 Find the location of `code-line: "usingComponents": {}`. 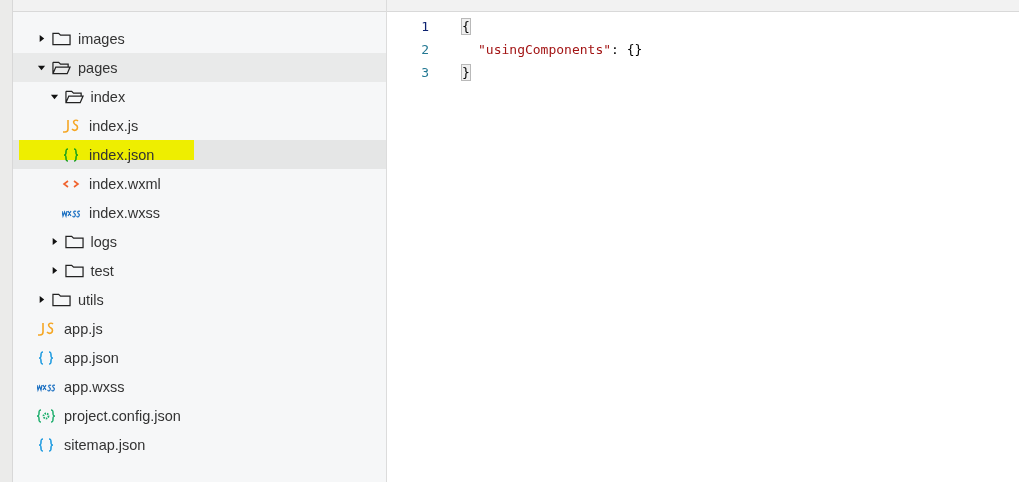

code-line: "usingComponents": {} is located at coordinates (560, 49).